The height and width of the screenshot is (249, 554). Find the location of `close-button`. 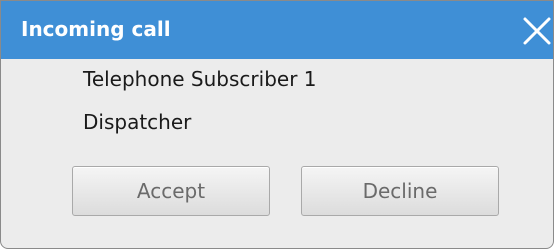

close-button is located at coordinates (537, 31).